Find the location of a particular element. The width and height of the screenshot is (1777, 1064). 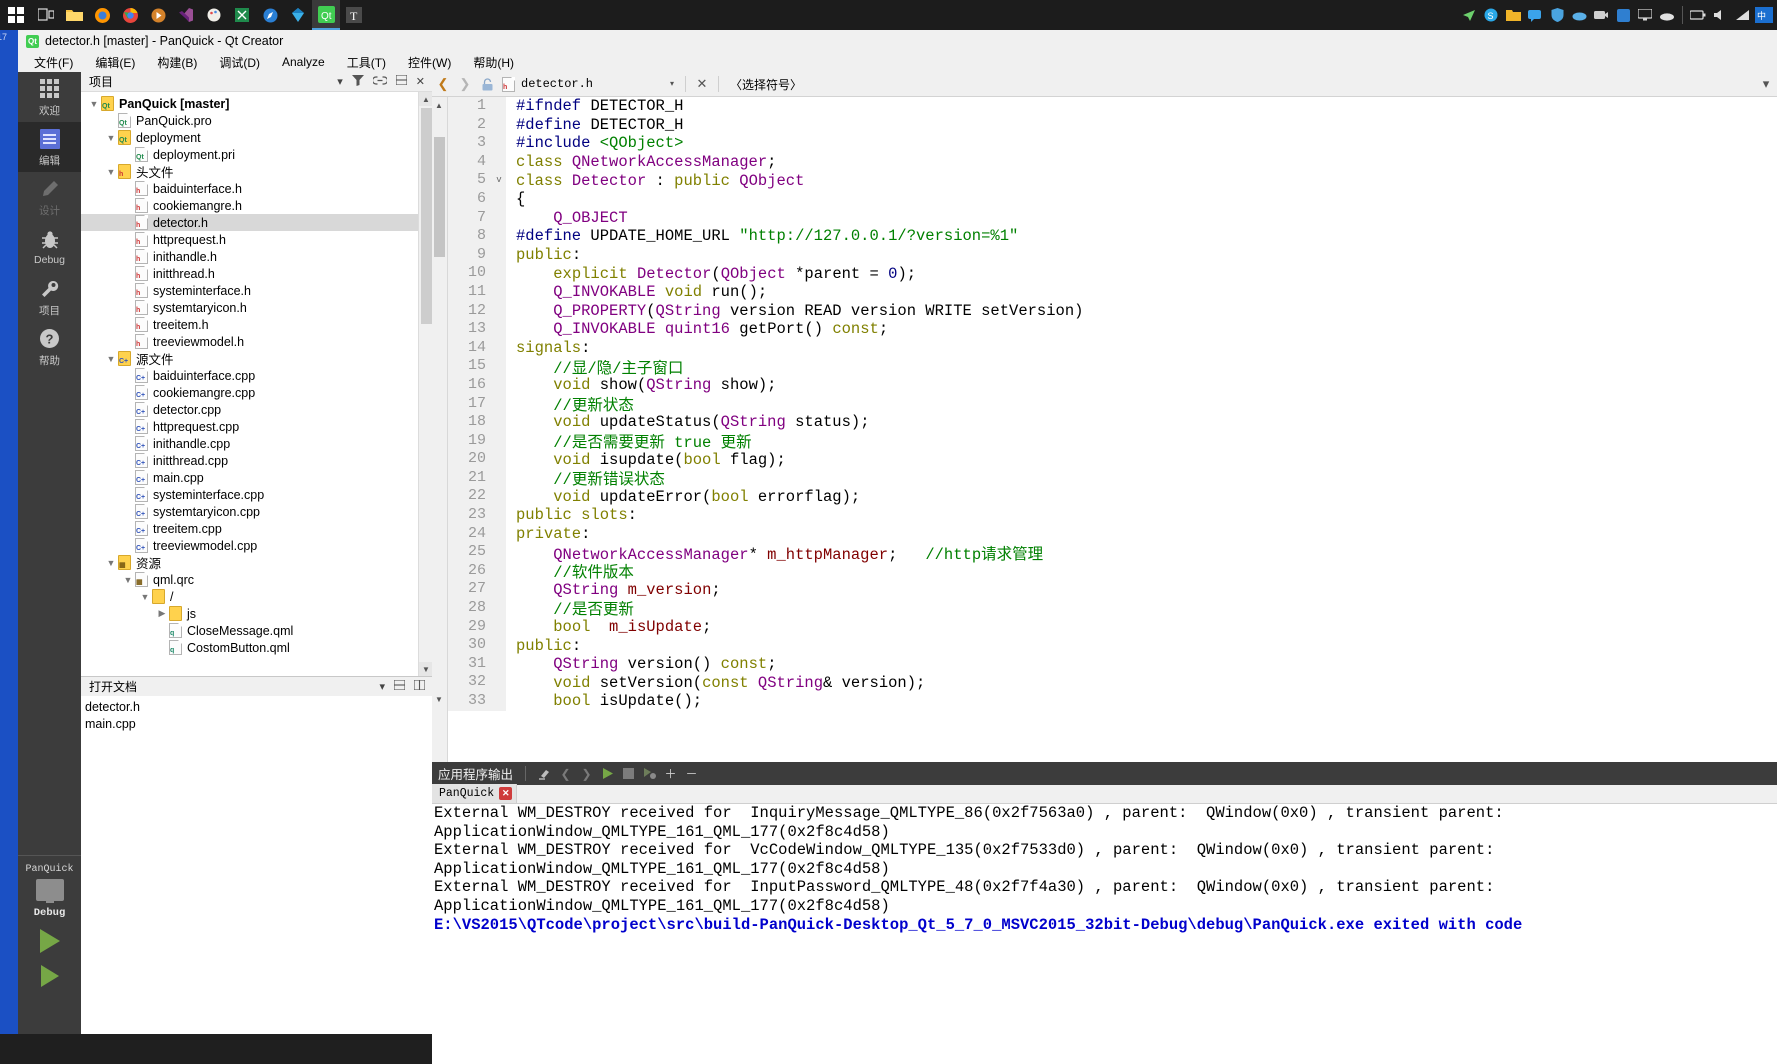

tree-item: ▼ / is located at coordinates (249, 596).